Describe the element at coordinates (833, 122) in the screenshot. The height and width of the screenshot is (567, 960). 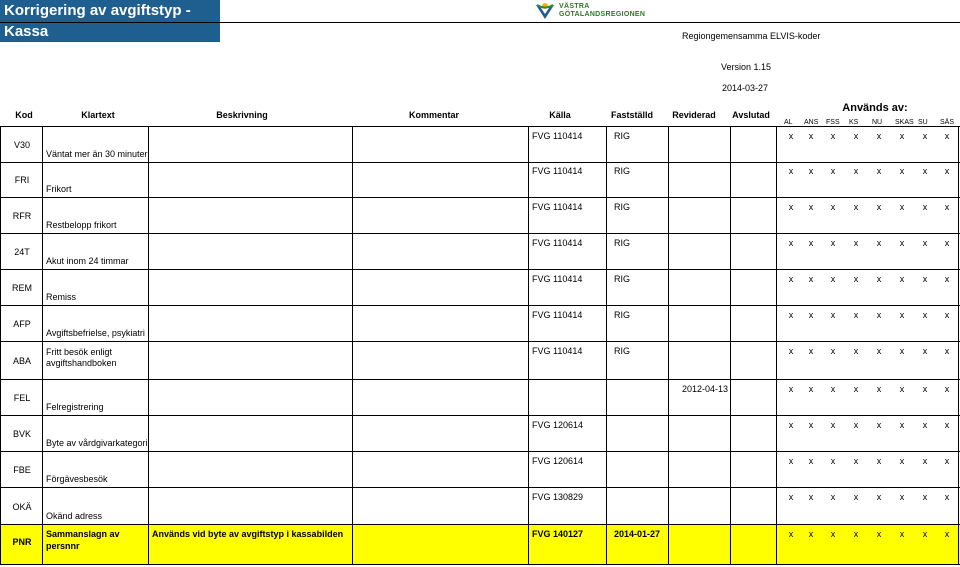
I see `header-user-2: FSS` at that location.